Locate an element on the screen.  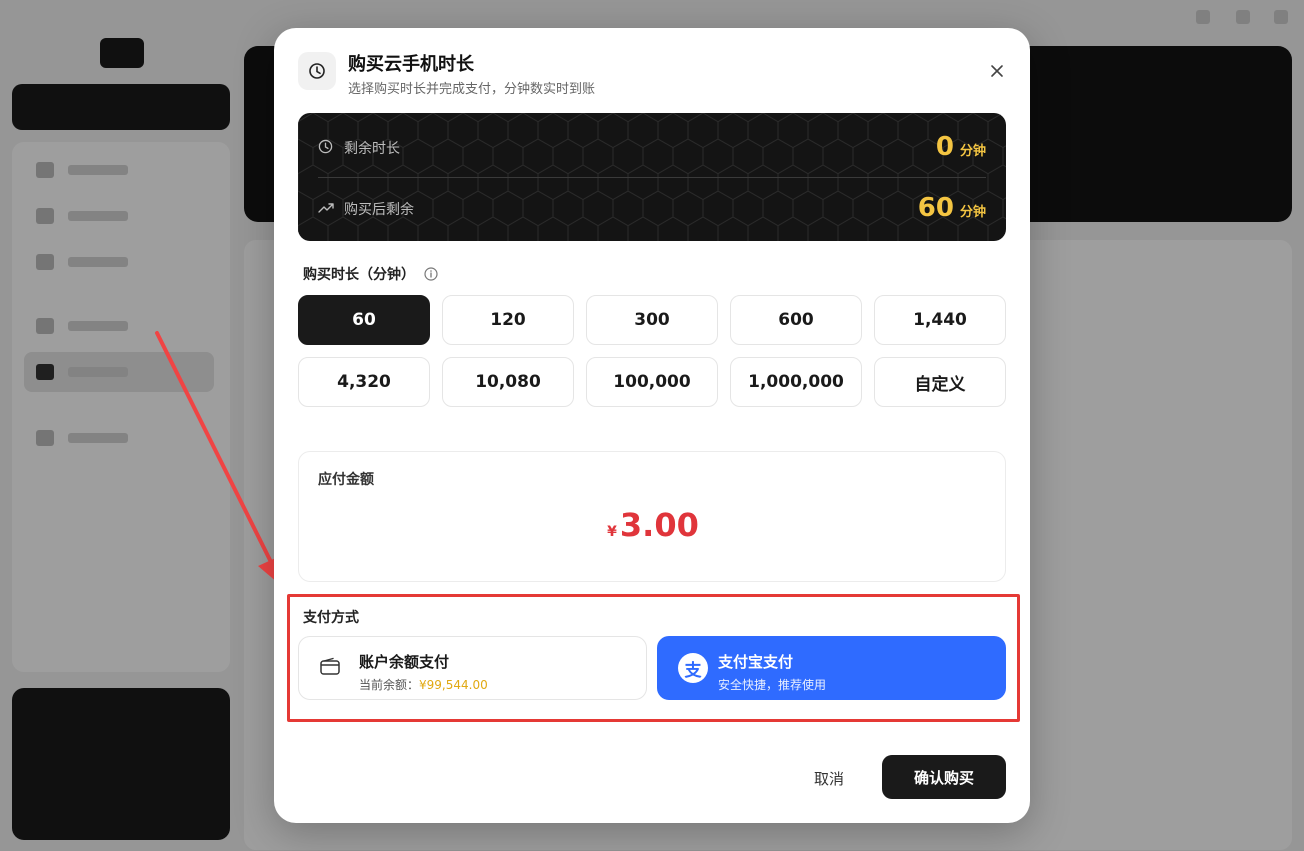
payment-option-alipay: 支 支付宝支付 安全快捷，推荐使用 is located at coordinates (831, 668).